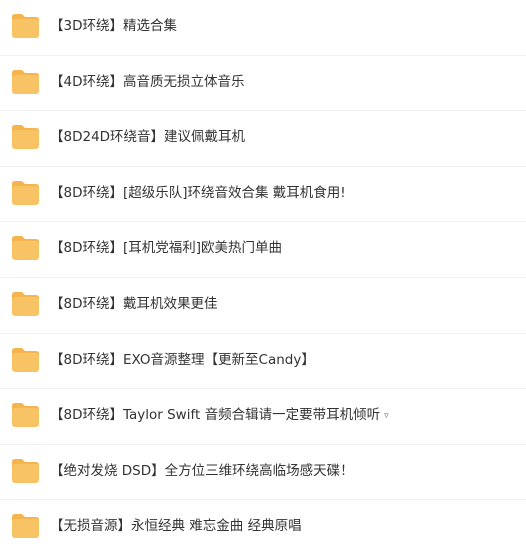 The height and width of the screenshot is (556, 526). Describe the element at coordinates (215, 415) in the screenshot. I see `folder-name: 【8D环绕】Taylor Swift 音频合辑请一定要带耳机倾听` at that location.